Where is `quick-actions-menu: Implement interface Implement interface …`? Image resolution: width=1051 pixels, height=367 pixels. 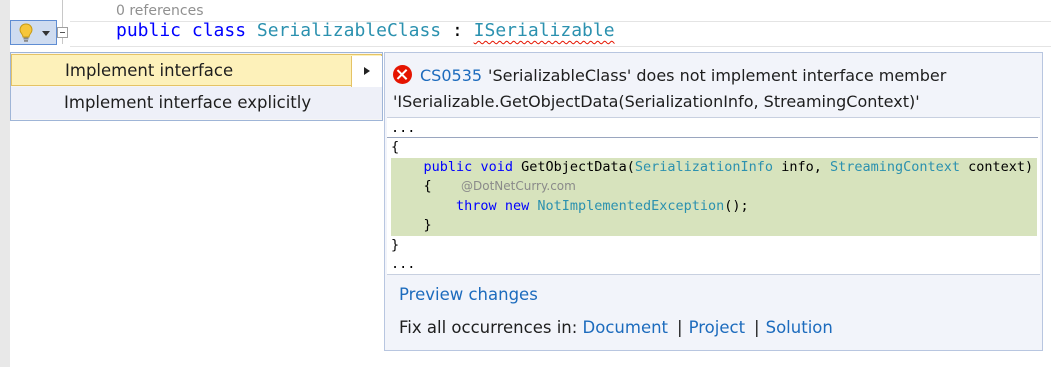 quick-actions-menu: Implement interface Implement interface … is located at coordinates (196, 86).